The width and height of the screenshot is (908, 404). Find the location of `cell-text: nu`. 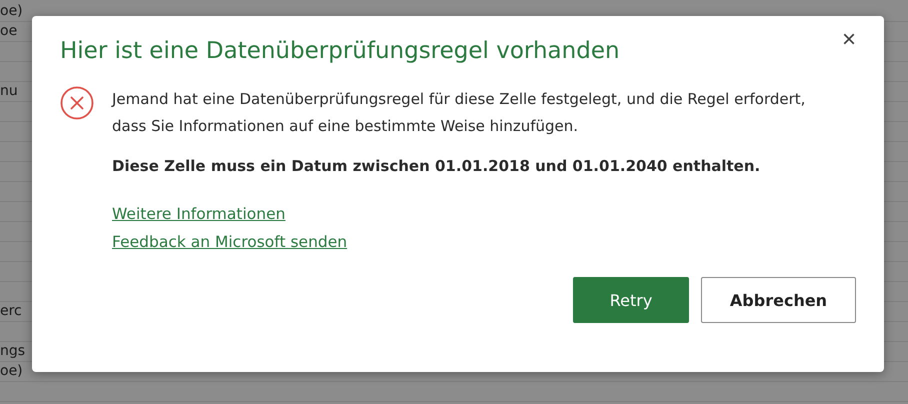

cell-text: nu is located at coordinates (9, 91).